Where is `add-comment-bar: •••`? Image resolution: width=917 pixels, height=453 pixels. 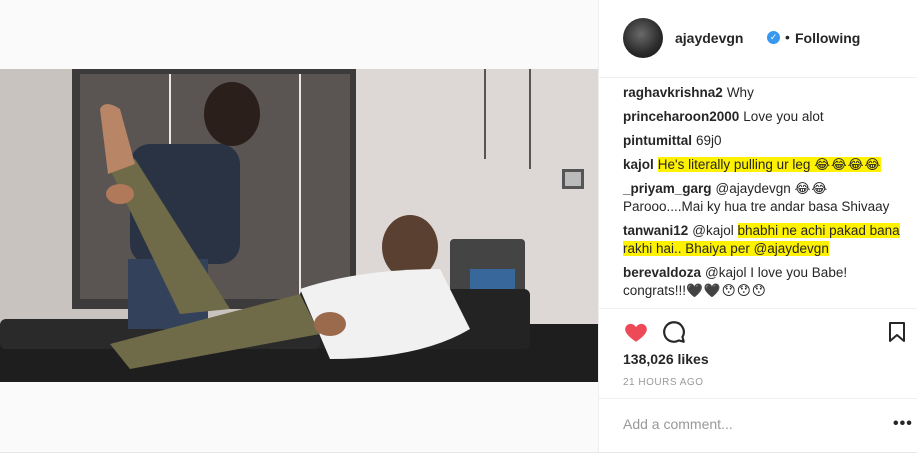
add-comment-bar: ••• is located at coordinates (758, 425).